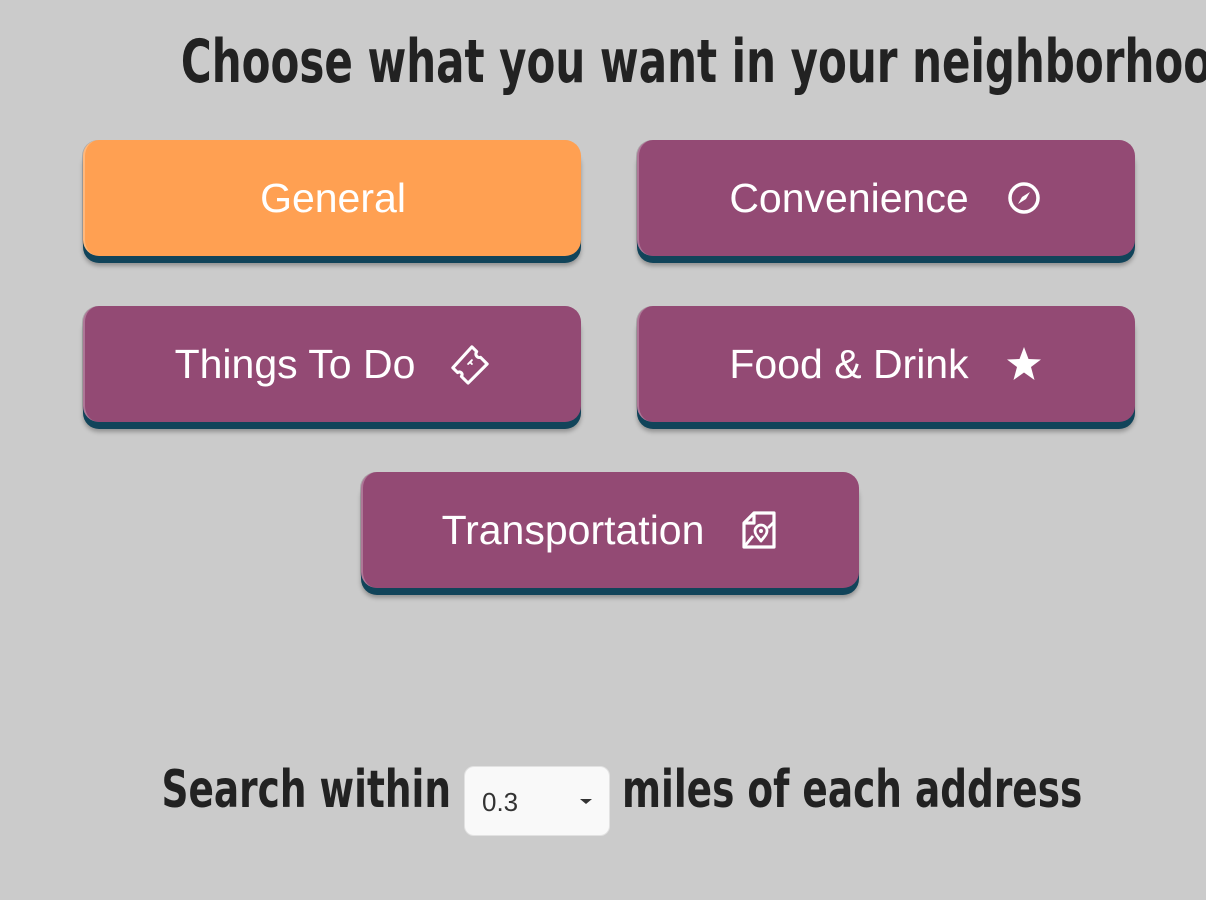  What do you see at coordinates (849, 363) in the screenshot?
I see `category-label: Food & Drink` at bounding box center [849, 363].